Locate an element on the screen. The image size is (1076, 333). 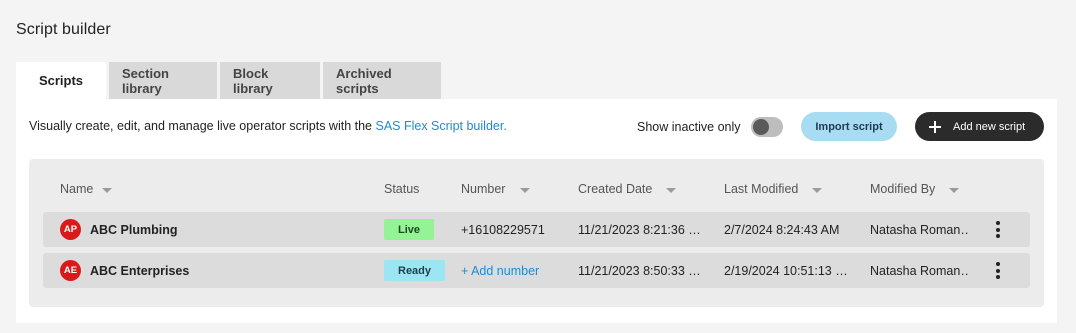
column-header-label: Last Modified is located at coordinates (761, 189).